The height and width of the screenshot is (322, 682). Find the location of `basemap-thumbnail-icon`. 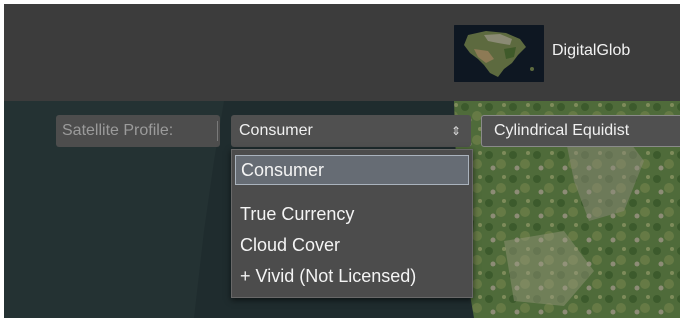

basemap-thumbnail-icon is located at coordinates (499, 53).